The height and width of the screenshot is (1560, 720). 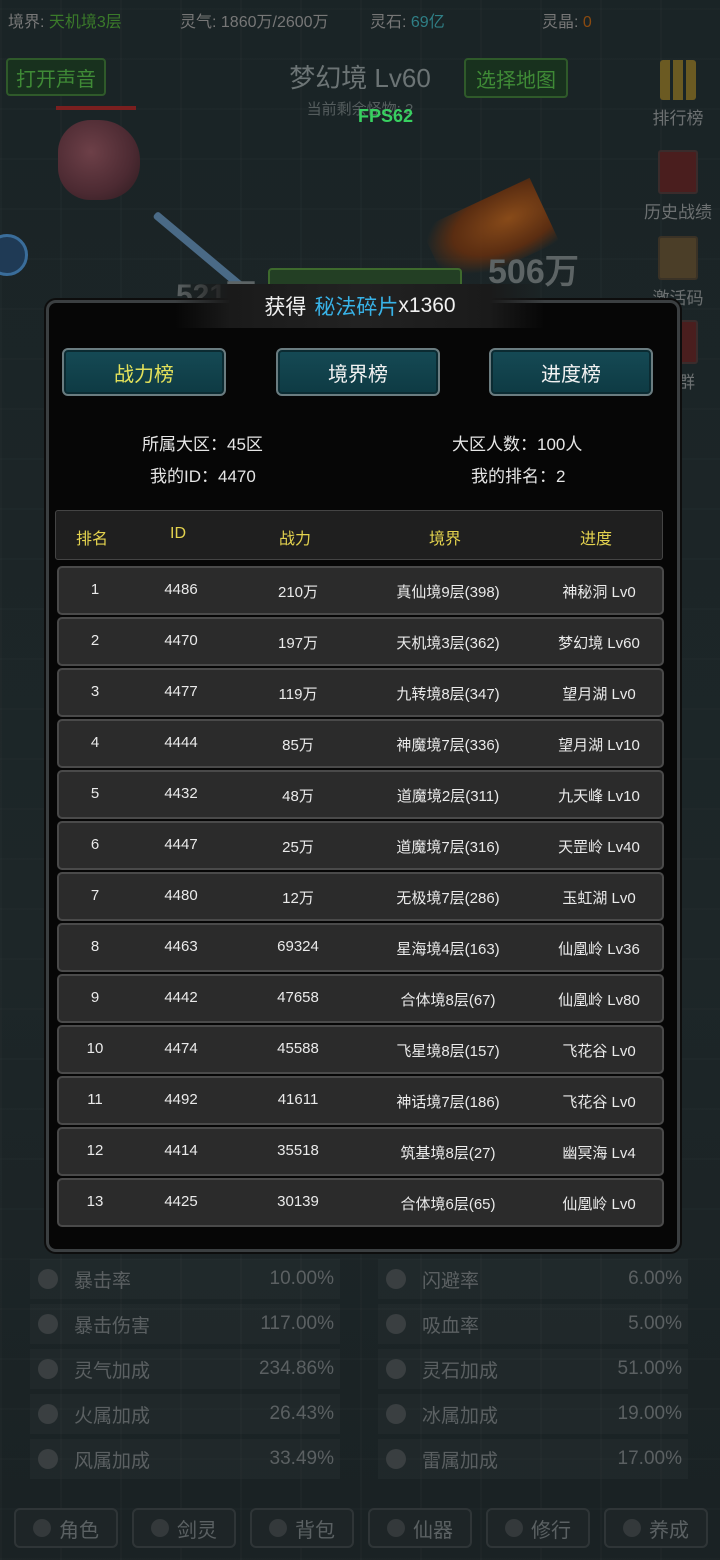 I want to click on row-id: 4447, so click(x=181, y=844).